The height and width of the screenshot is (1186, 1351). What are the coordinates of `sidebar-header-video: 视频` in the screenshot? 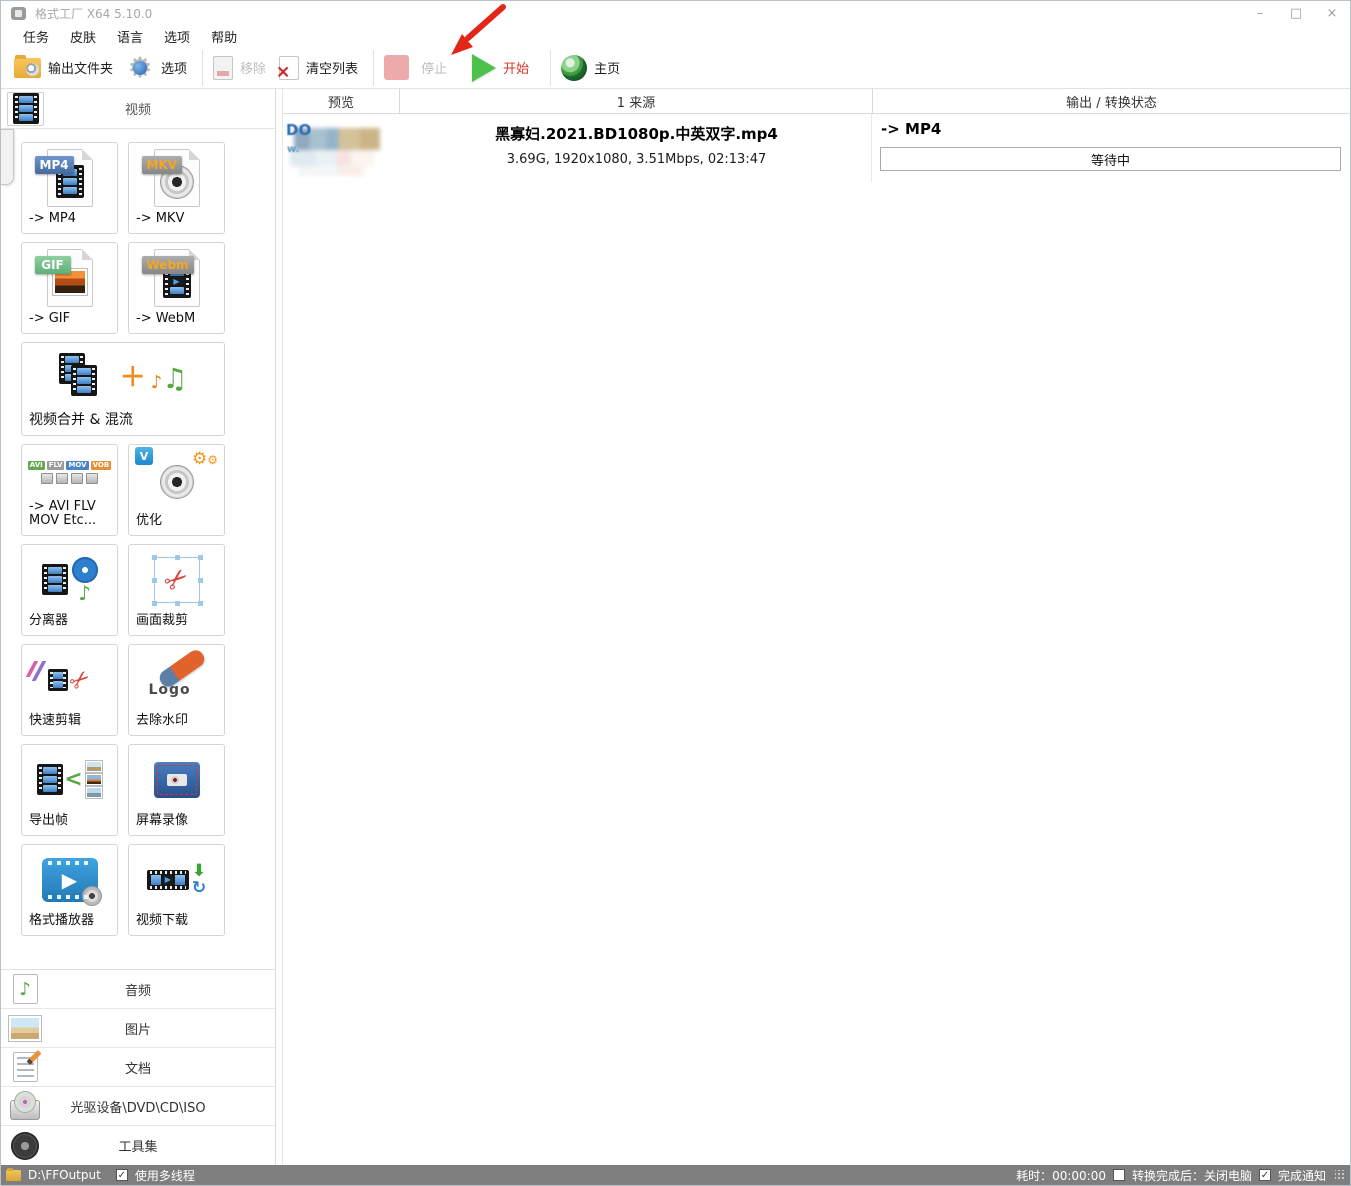 It's located at (138, 109).